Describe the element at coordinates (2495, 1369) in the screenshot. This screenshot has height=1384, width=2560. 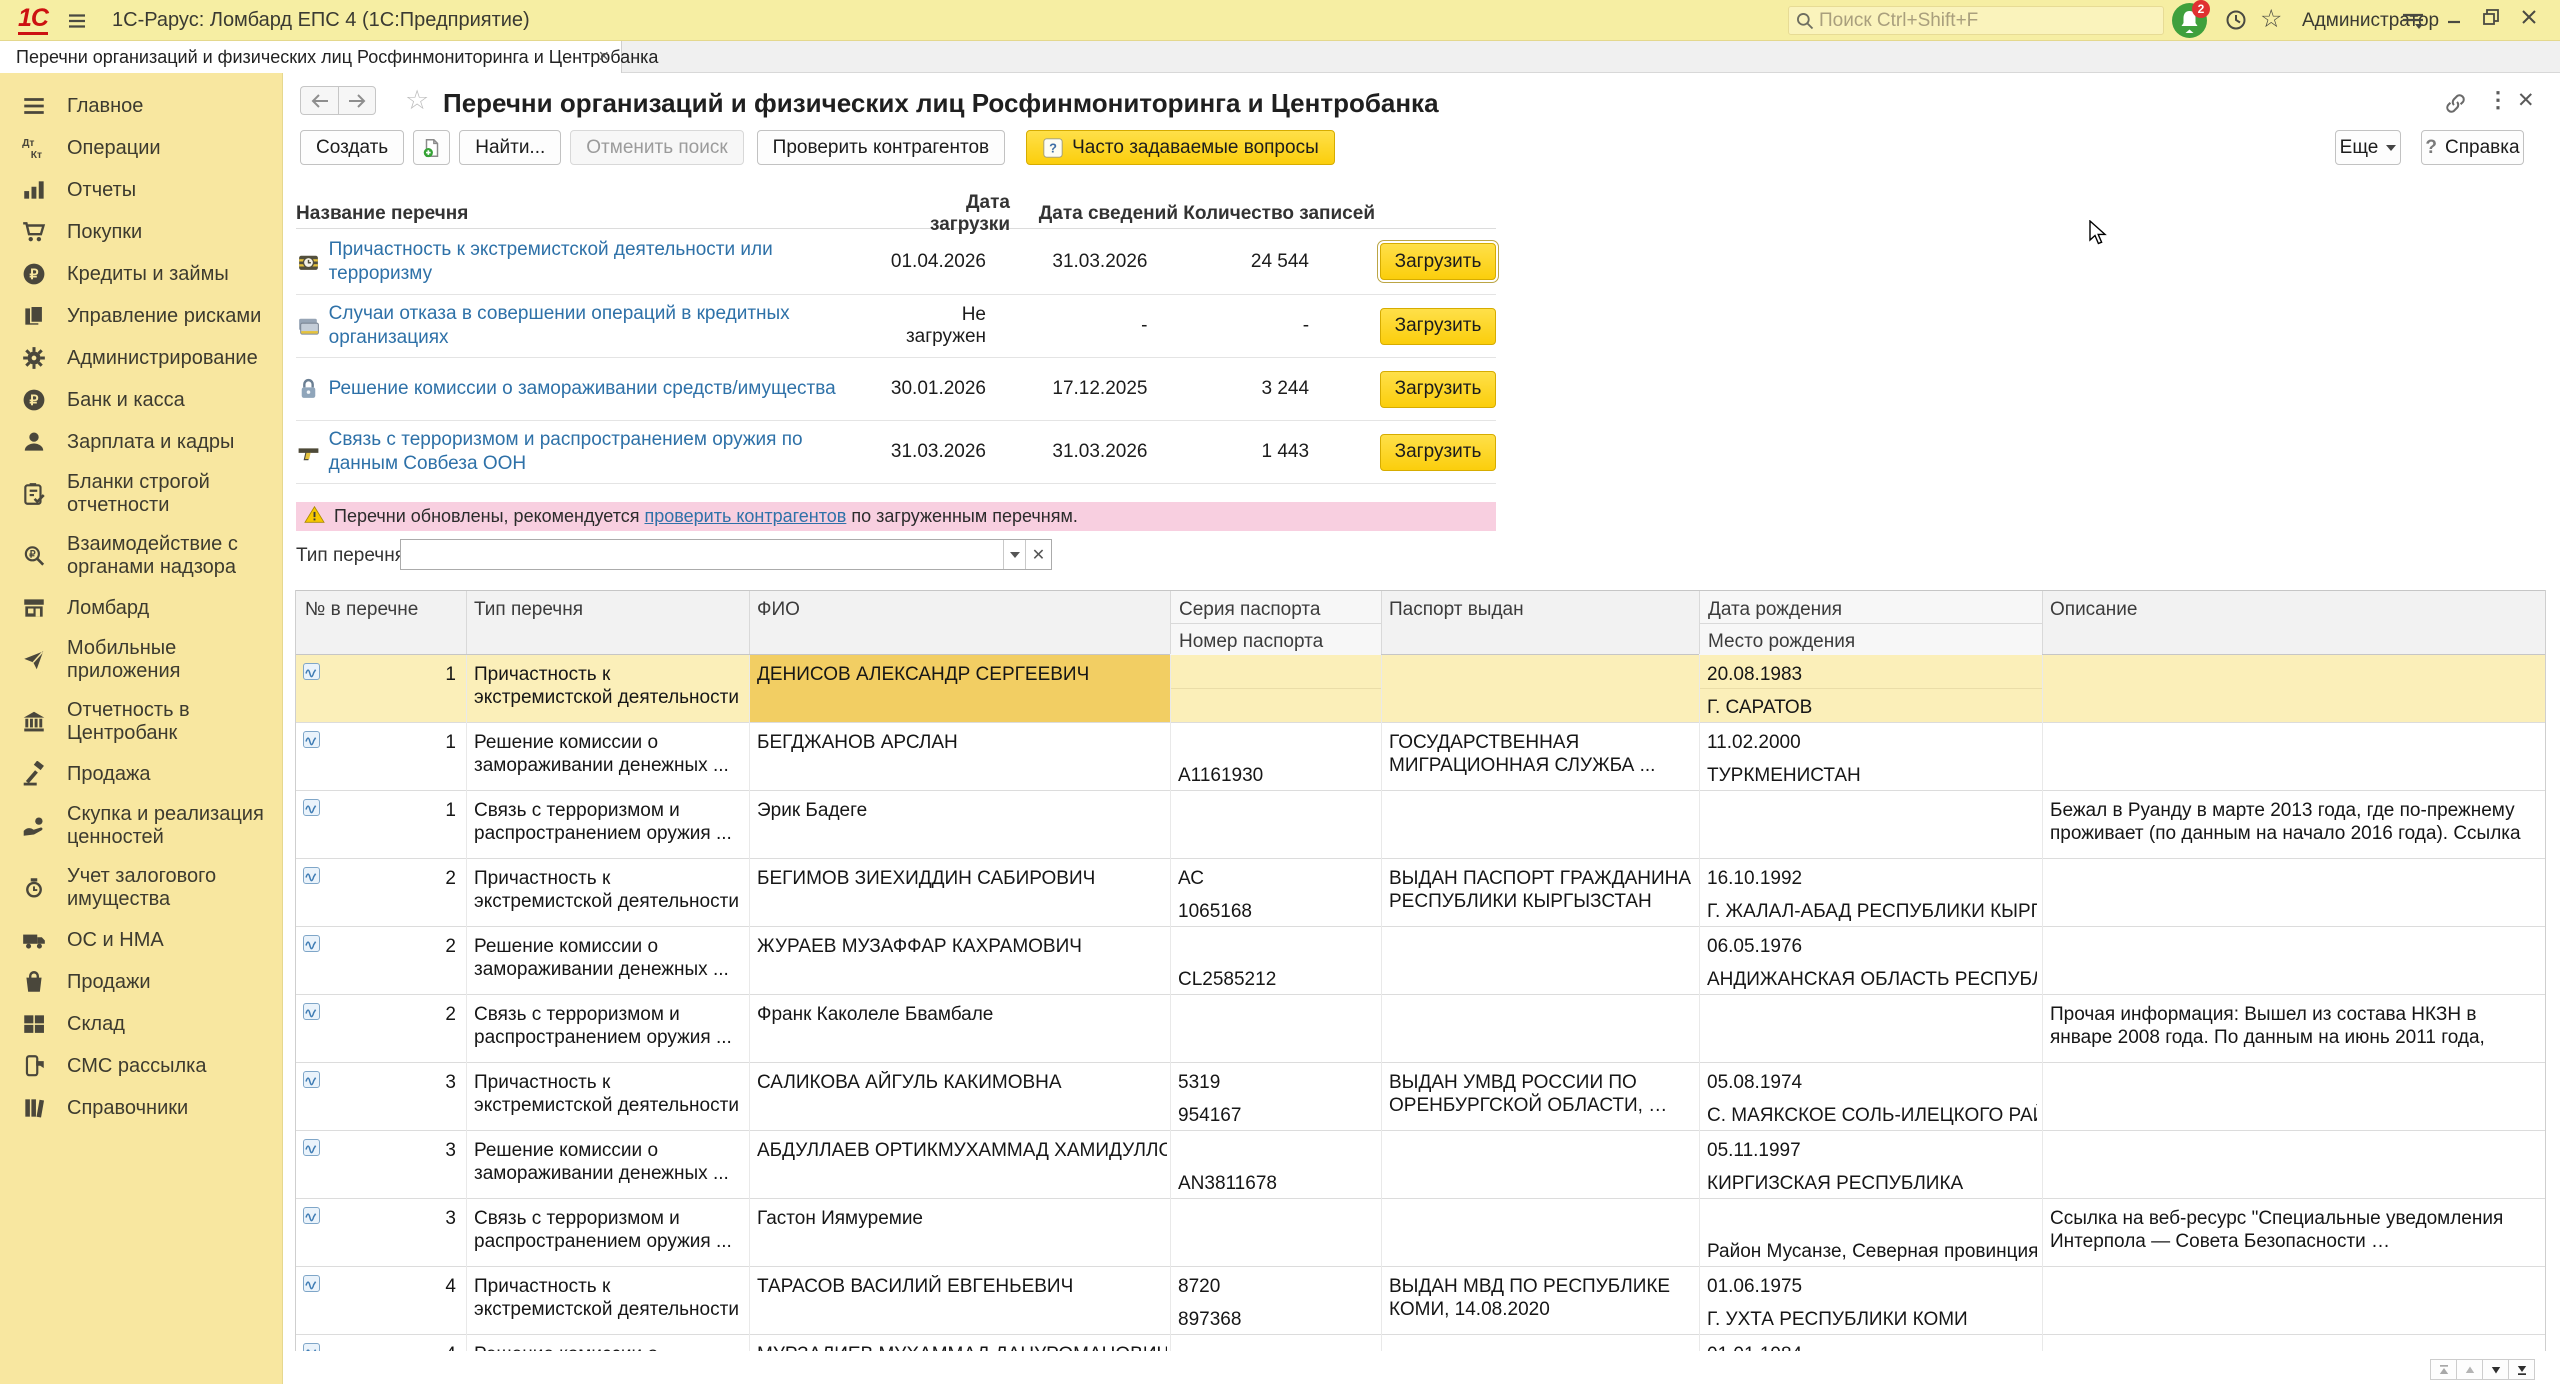
I see `scroll-down-button` at that location.